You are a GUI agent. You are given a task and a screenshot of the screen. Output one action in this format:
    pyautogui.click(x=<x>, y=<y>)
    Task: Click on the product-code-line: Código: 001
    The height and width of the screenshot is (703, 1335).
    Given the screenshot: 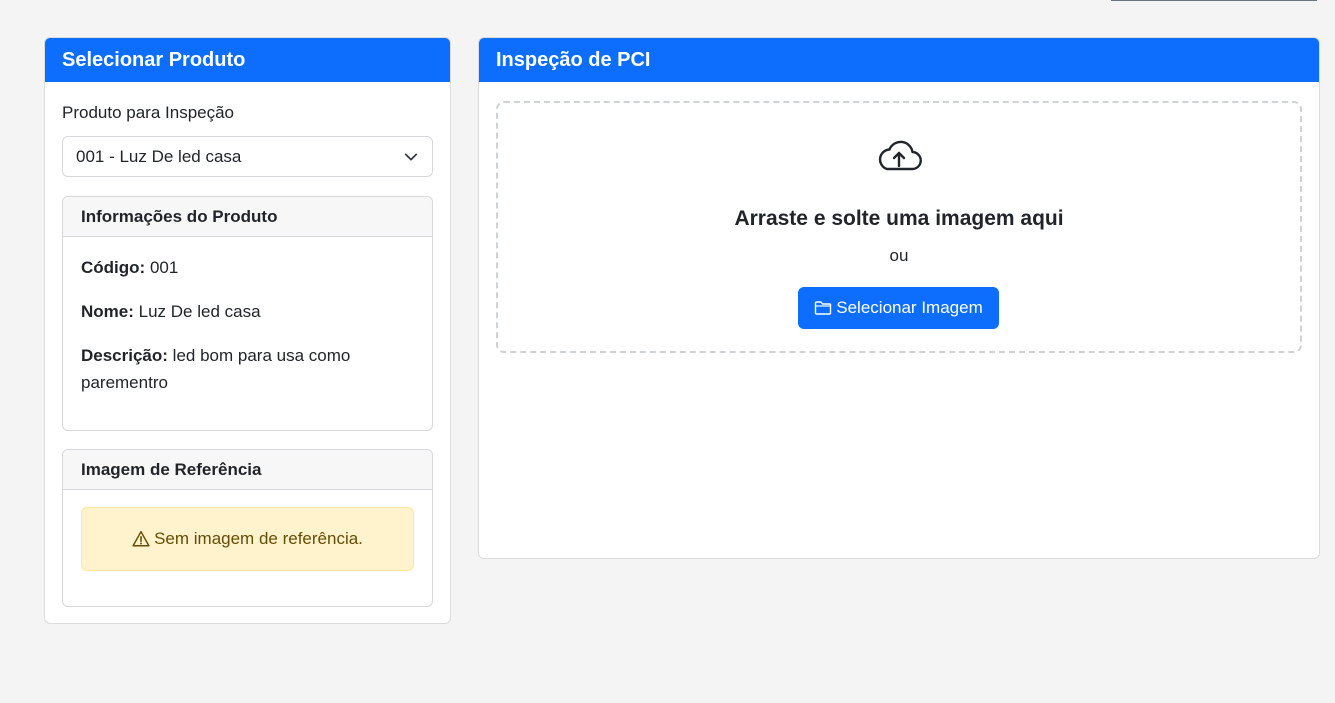 What is the action you would take?
    pyautogui.click(x=246, y=267)
    